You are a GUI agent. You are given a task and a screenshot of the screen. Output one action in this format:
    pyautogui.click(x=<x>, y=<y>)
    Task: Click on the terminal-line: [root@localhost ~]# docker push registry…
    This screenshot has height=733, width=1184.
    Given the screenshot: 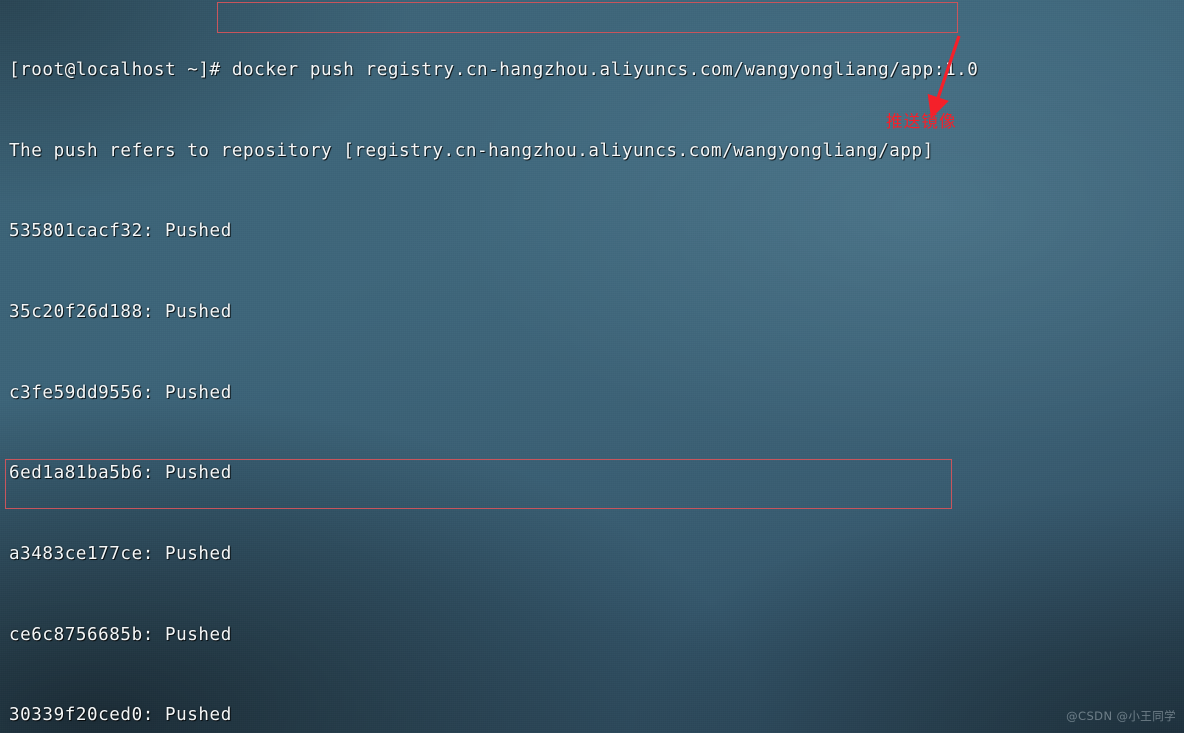 What is the action you would take?
    pyautogui.click(x=494, y=69)
    